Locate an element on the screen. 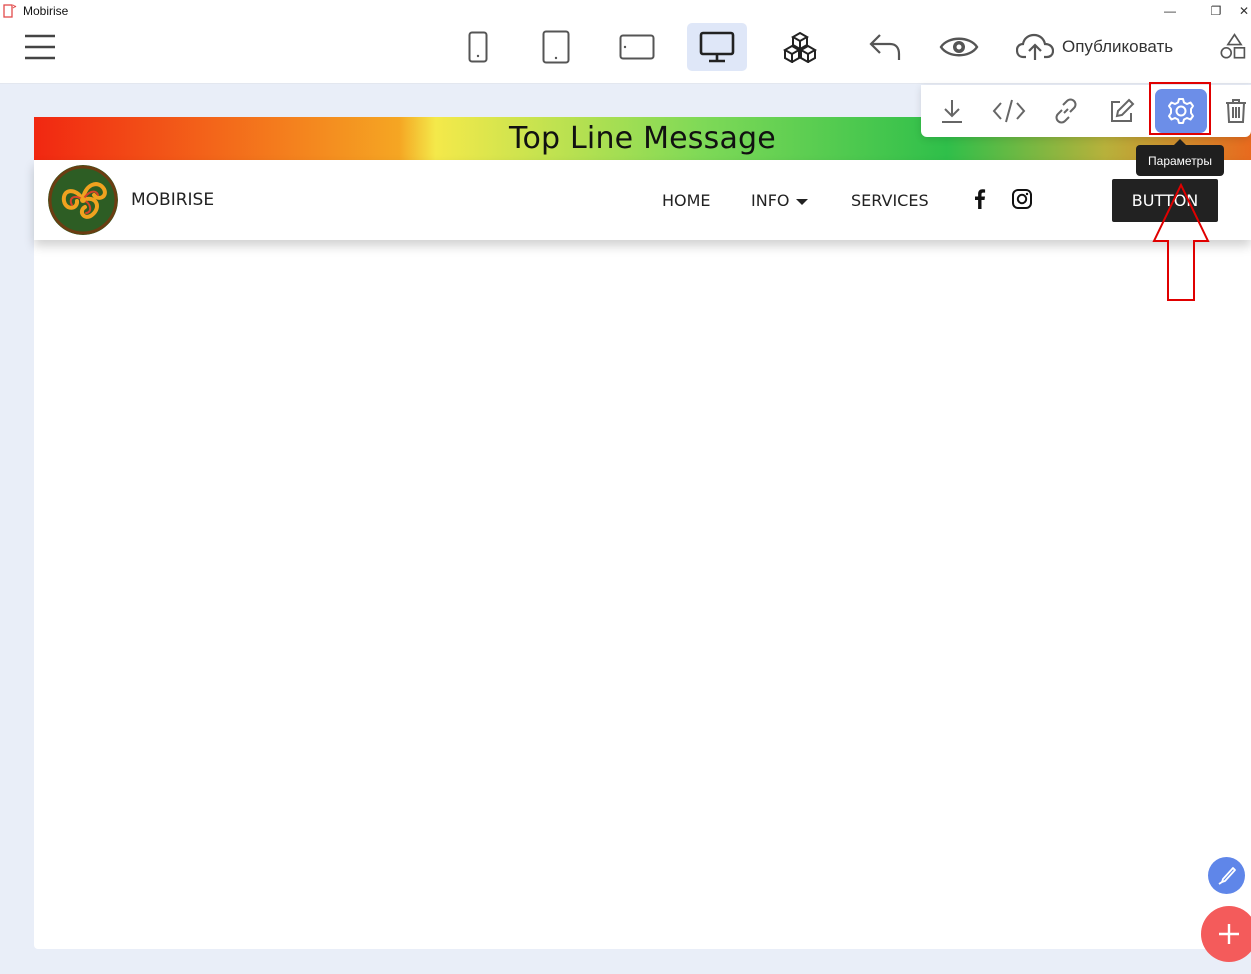  mobirise-app-icon is located at coordinates (10, 11).